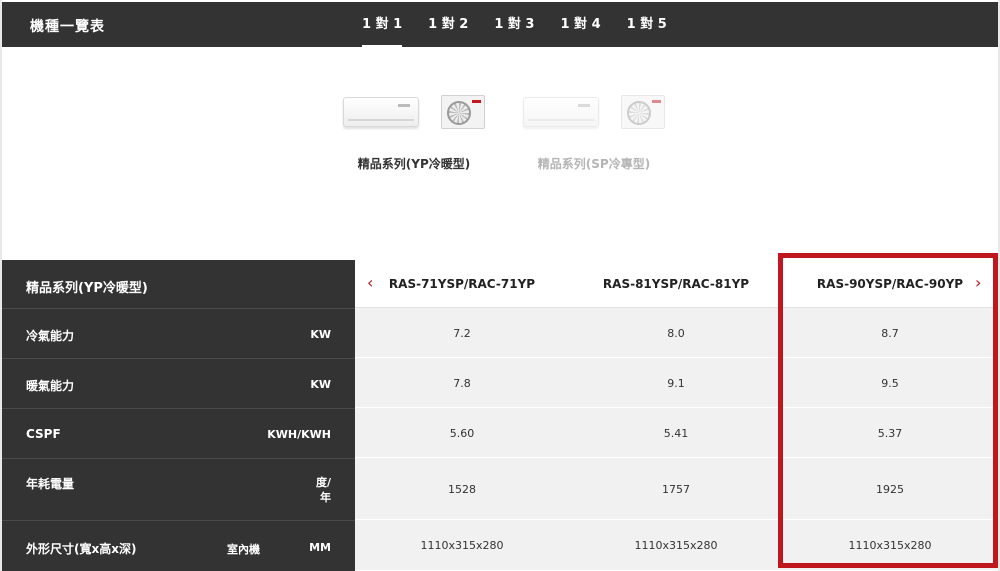 Image resolution: width=1000 pixels, height=571 pixels. I want to click on spec-row-label: 暖氣能力 KW, so click(178, 383).